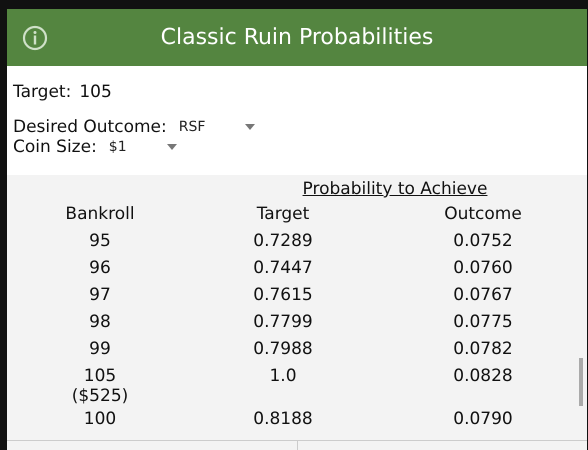  Describe the element at coordinates (283, 268) in the screenshot. I see `table-cell-text: 0.7447` at that location.